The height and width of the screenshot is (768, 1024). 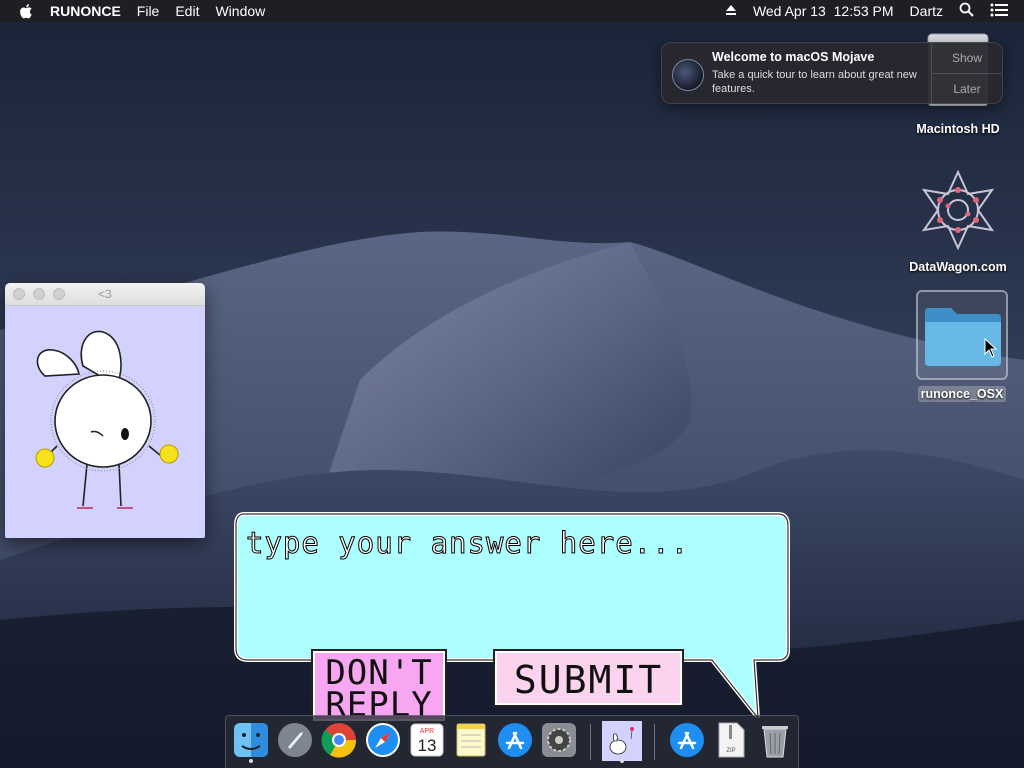 I want to click on dock-trash, so click(x=775, y=741).